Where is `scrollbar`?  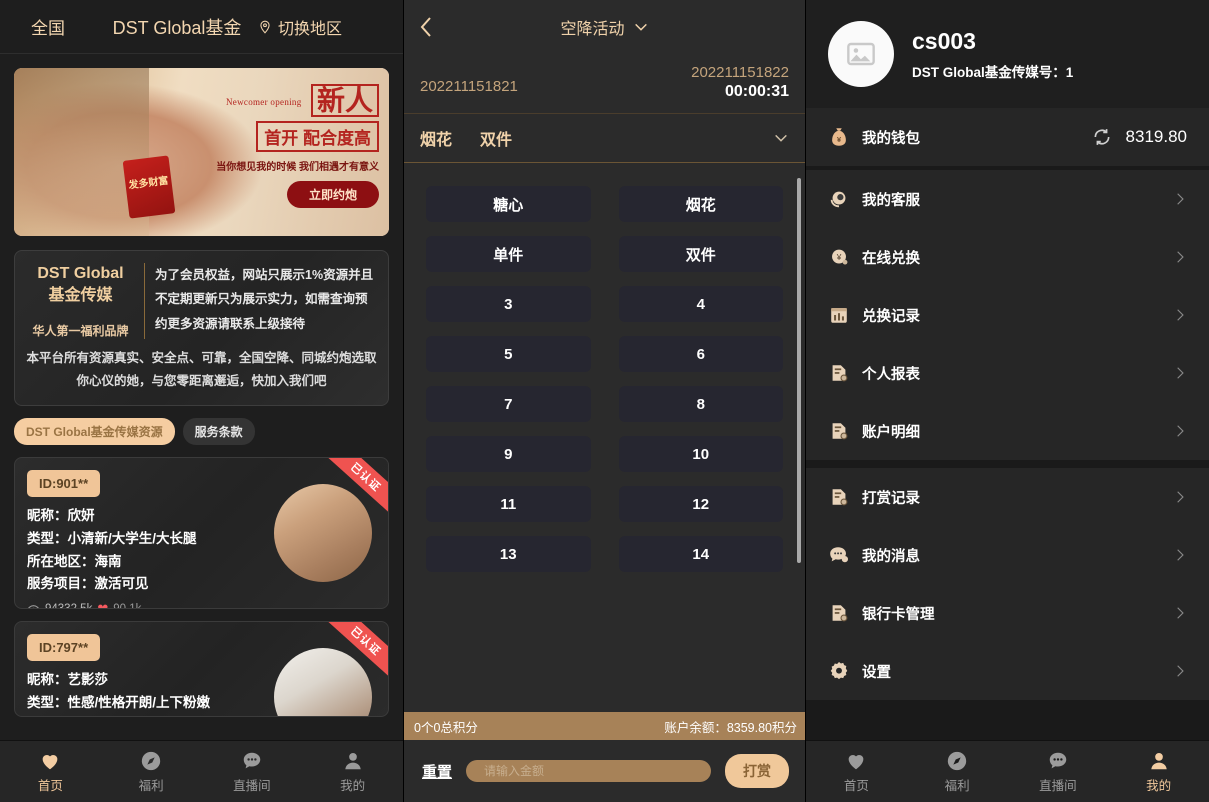 scrollbar is located at coordinates (799, 370).